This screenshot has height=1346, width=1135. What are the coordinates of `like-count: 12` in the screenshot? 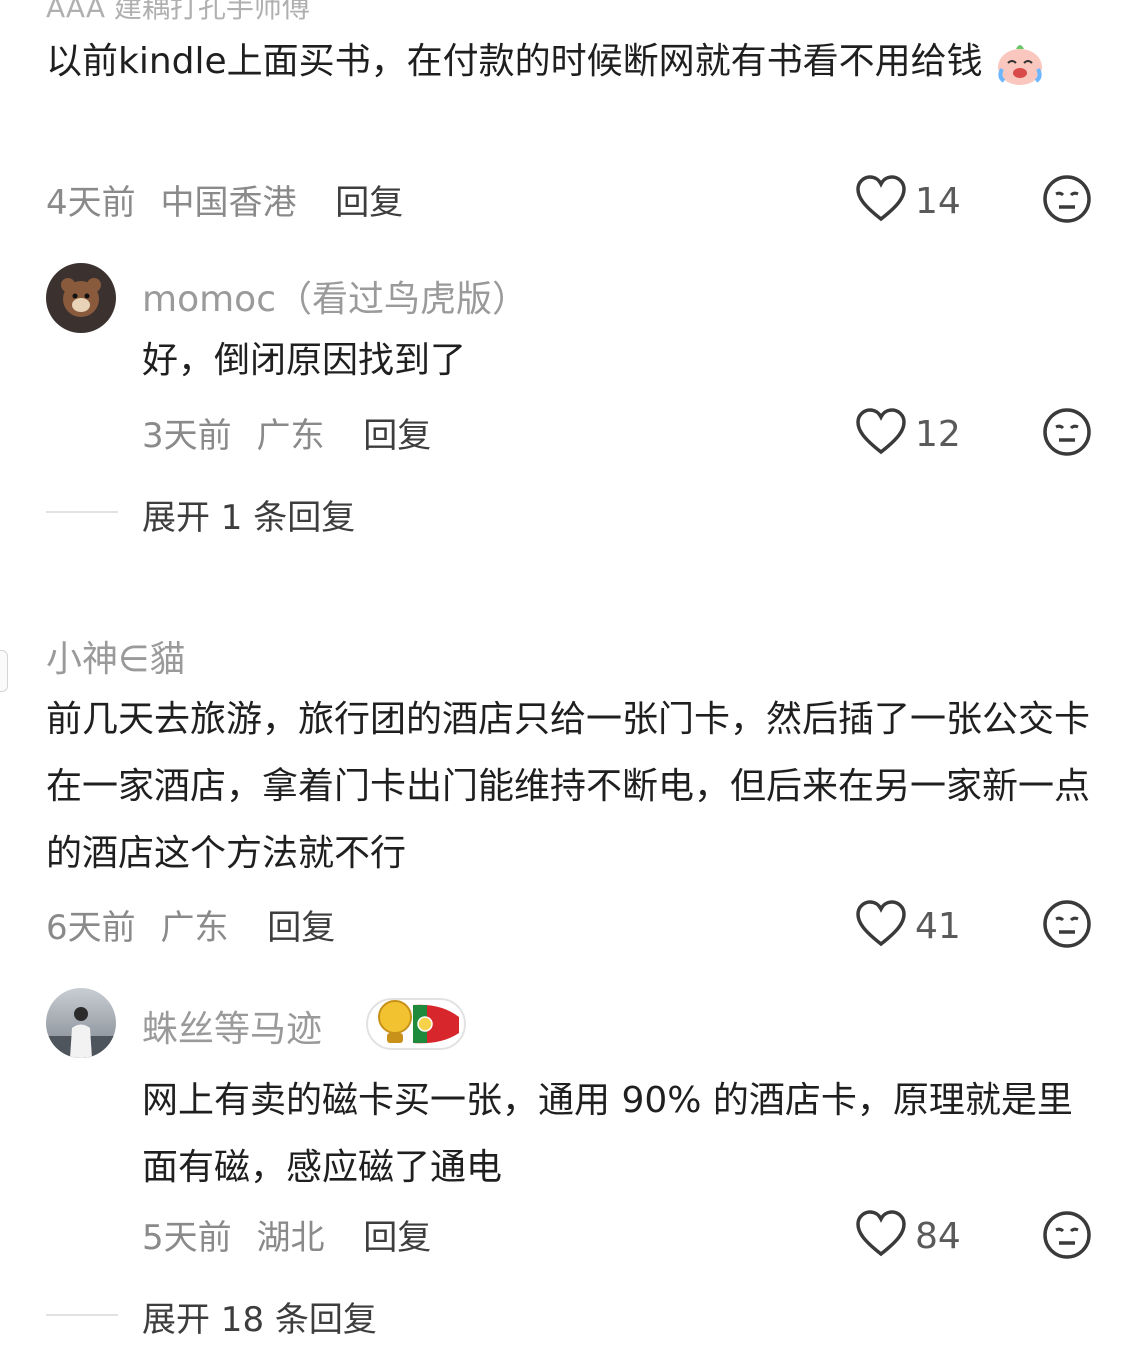 It's located at (938, 434).